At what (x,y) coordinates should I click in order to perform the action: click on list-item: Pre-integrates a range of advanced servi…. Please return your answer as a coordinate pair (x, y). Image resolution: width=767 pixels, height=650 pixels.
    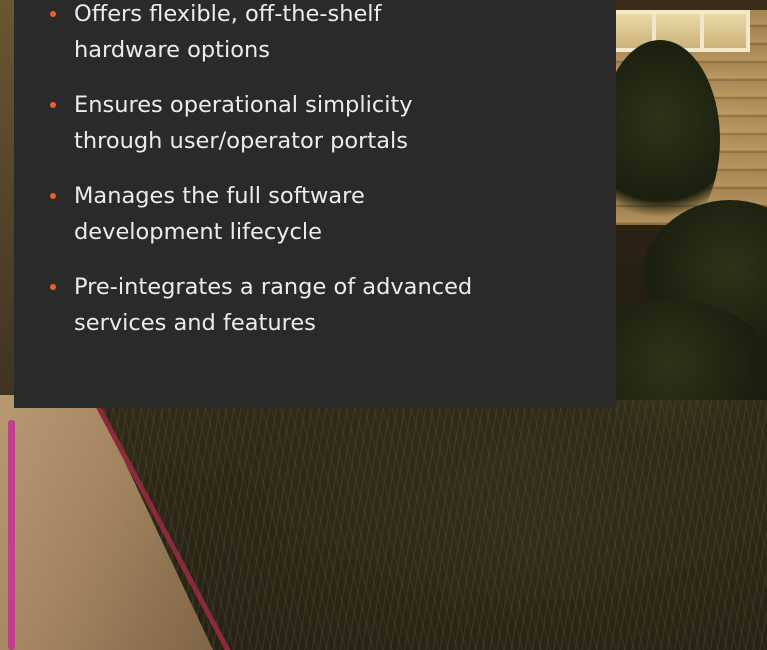
    Looking at the image, I should click on (320, 305).